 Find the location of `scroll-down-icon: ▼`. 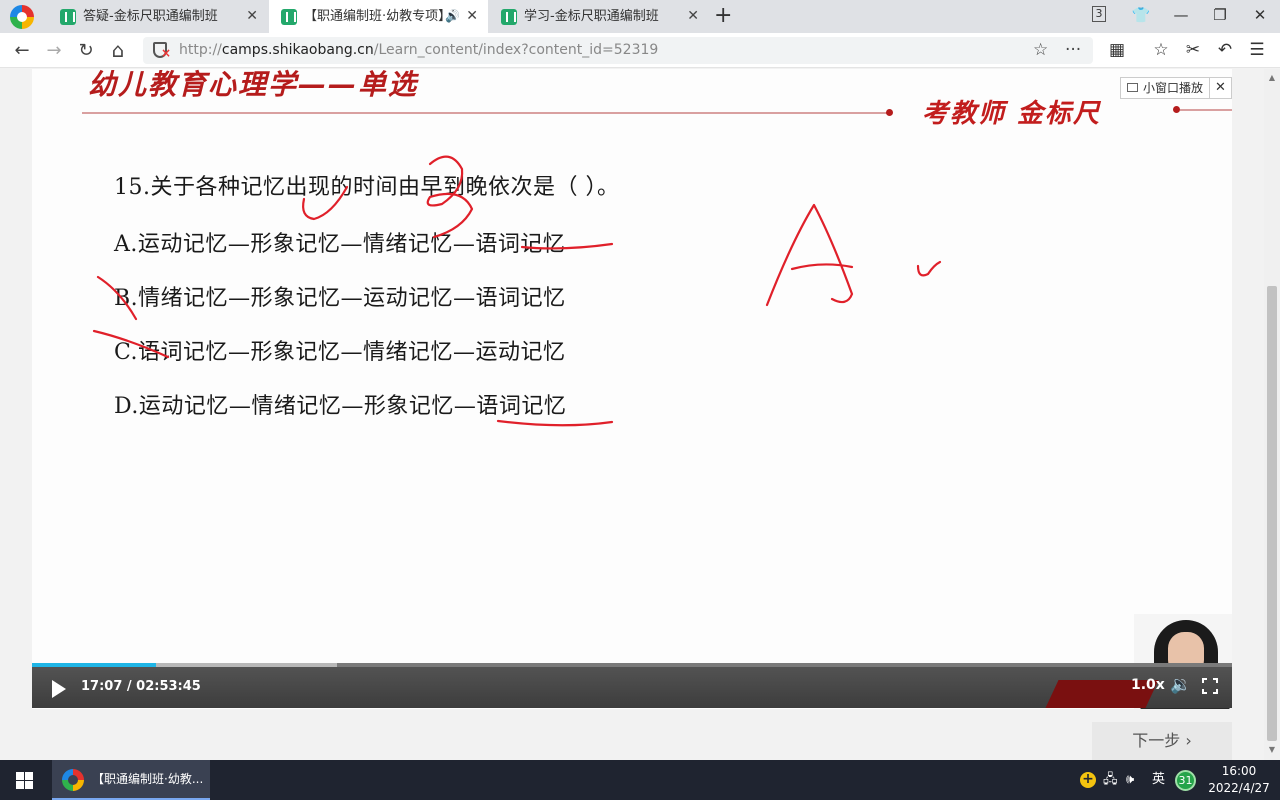

scroll-down-icon: ▼ is located at coordinates (1272, 749).